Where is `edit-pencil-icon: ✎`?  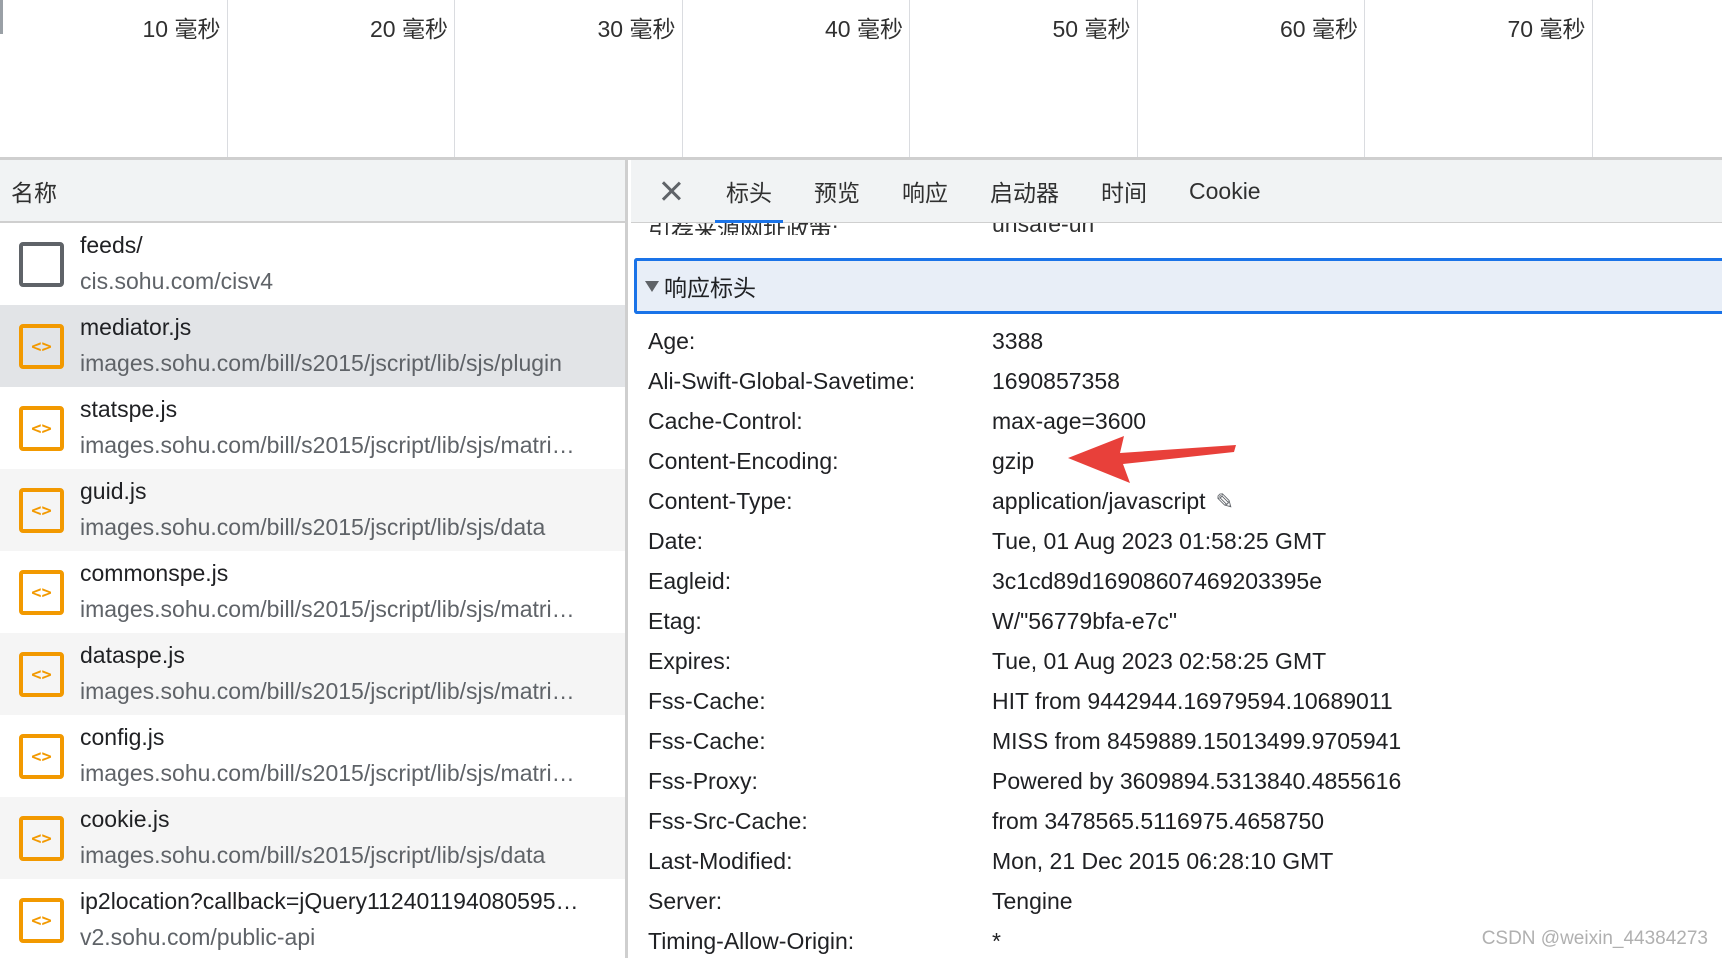 edit-pencil-icon: ✎ is located at coordinates (1225, 502).